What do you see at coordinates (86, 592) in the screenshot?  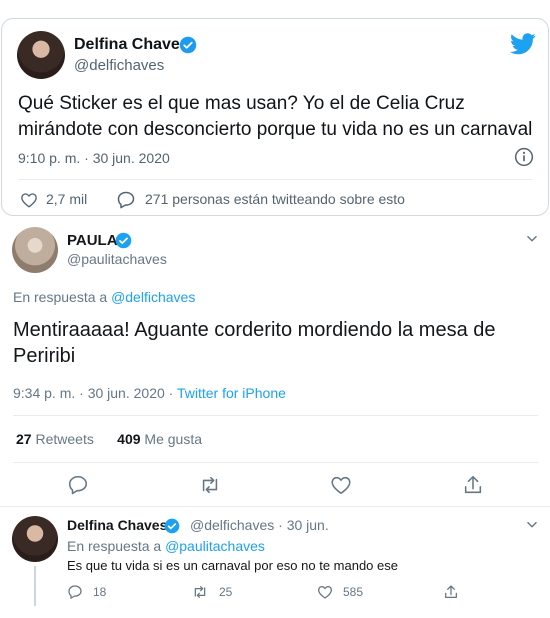 I see `reply-action: 18` at bounding box center [86, 592].